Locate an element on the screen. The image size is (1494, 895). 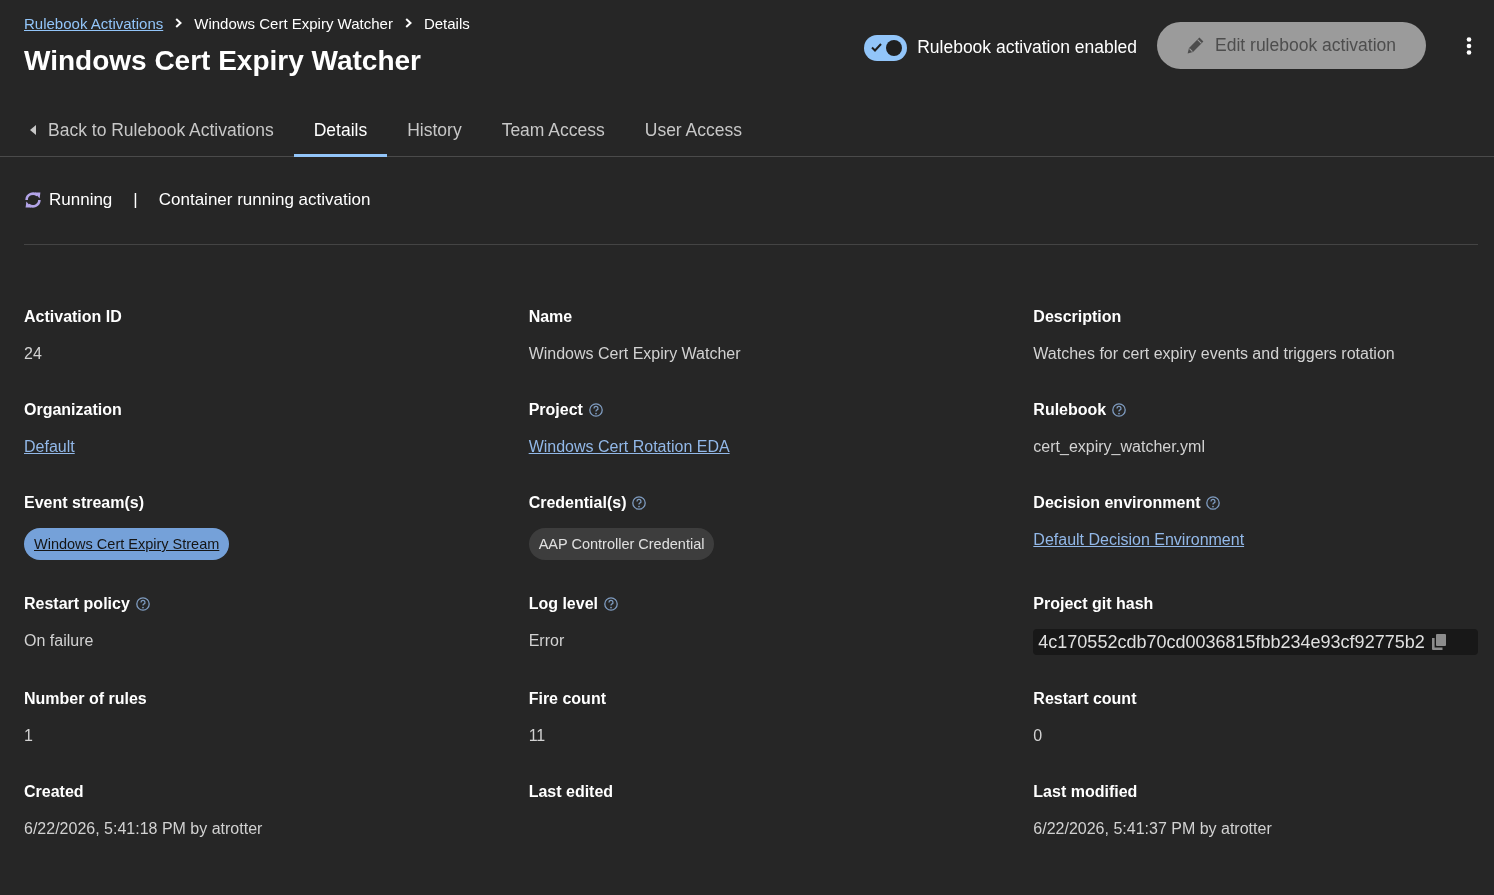
tab: History is located at coordinates (434, 130).